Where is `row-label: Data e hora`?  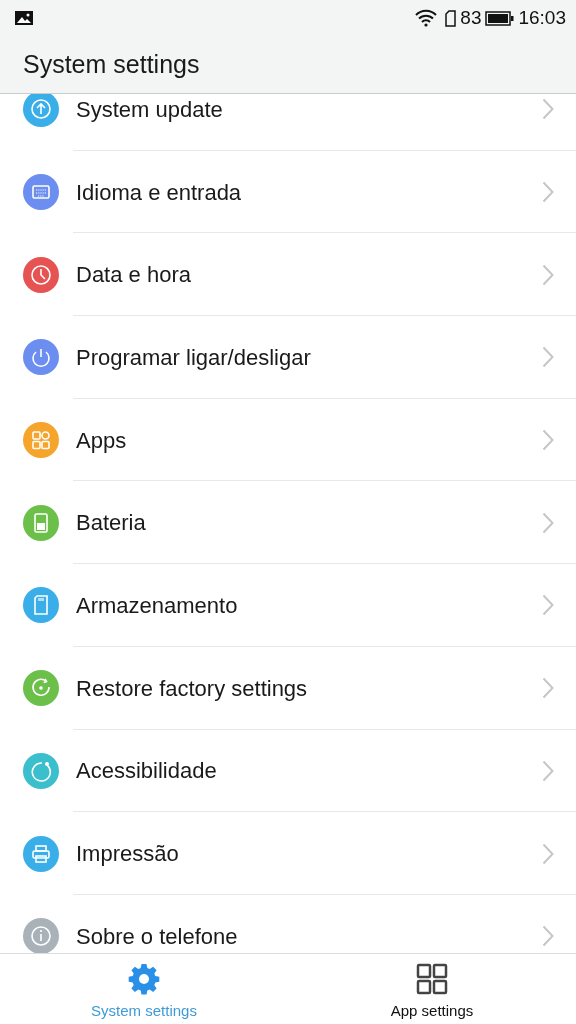 row-label: Data e hora is located at coordinates (133, 275).